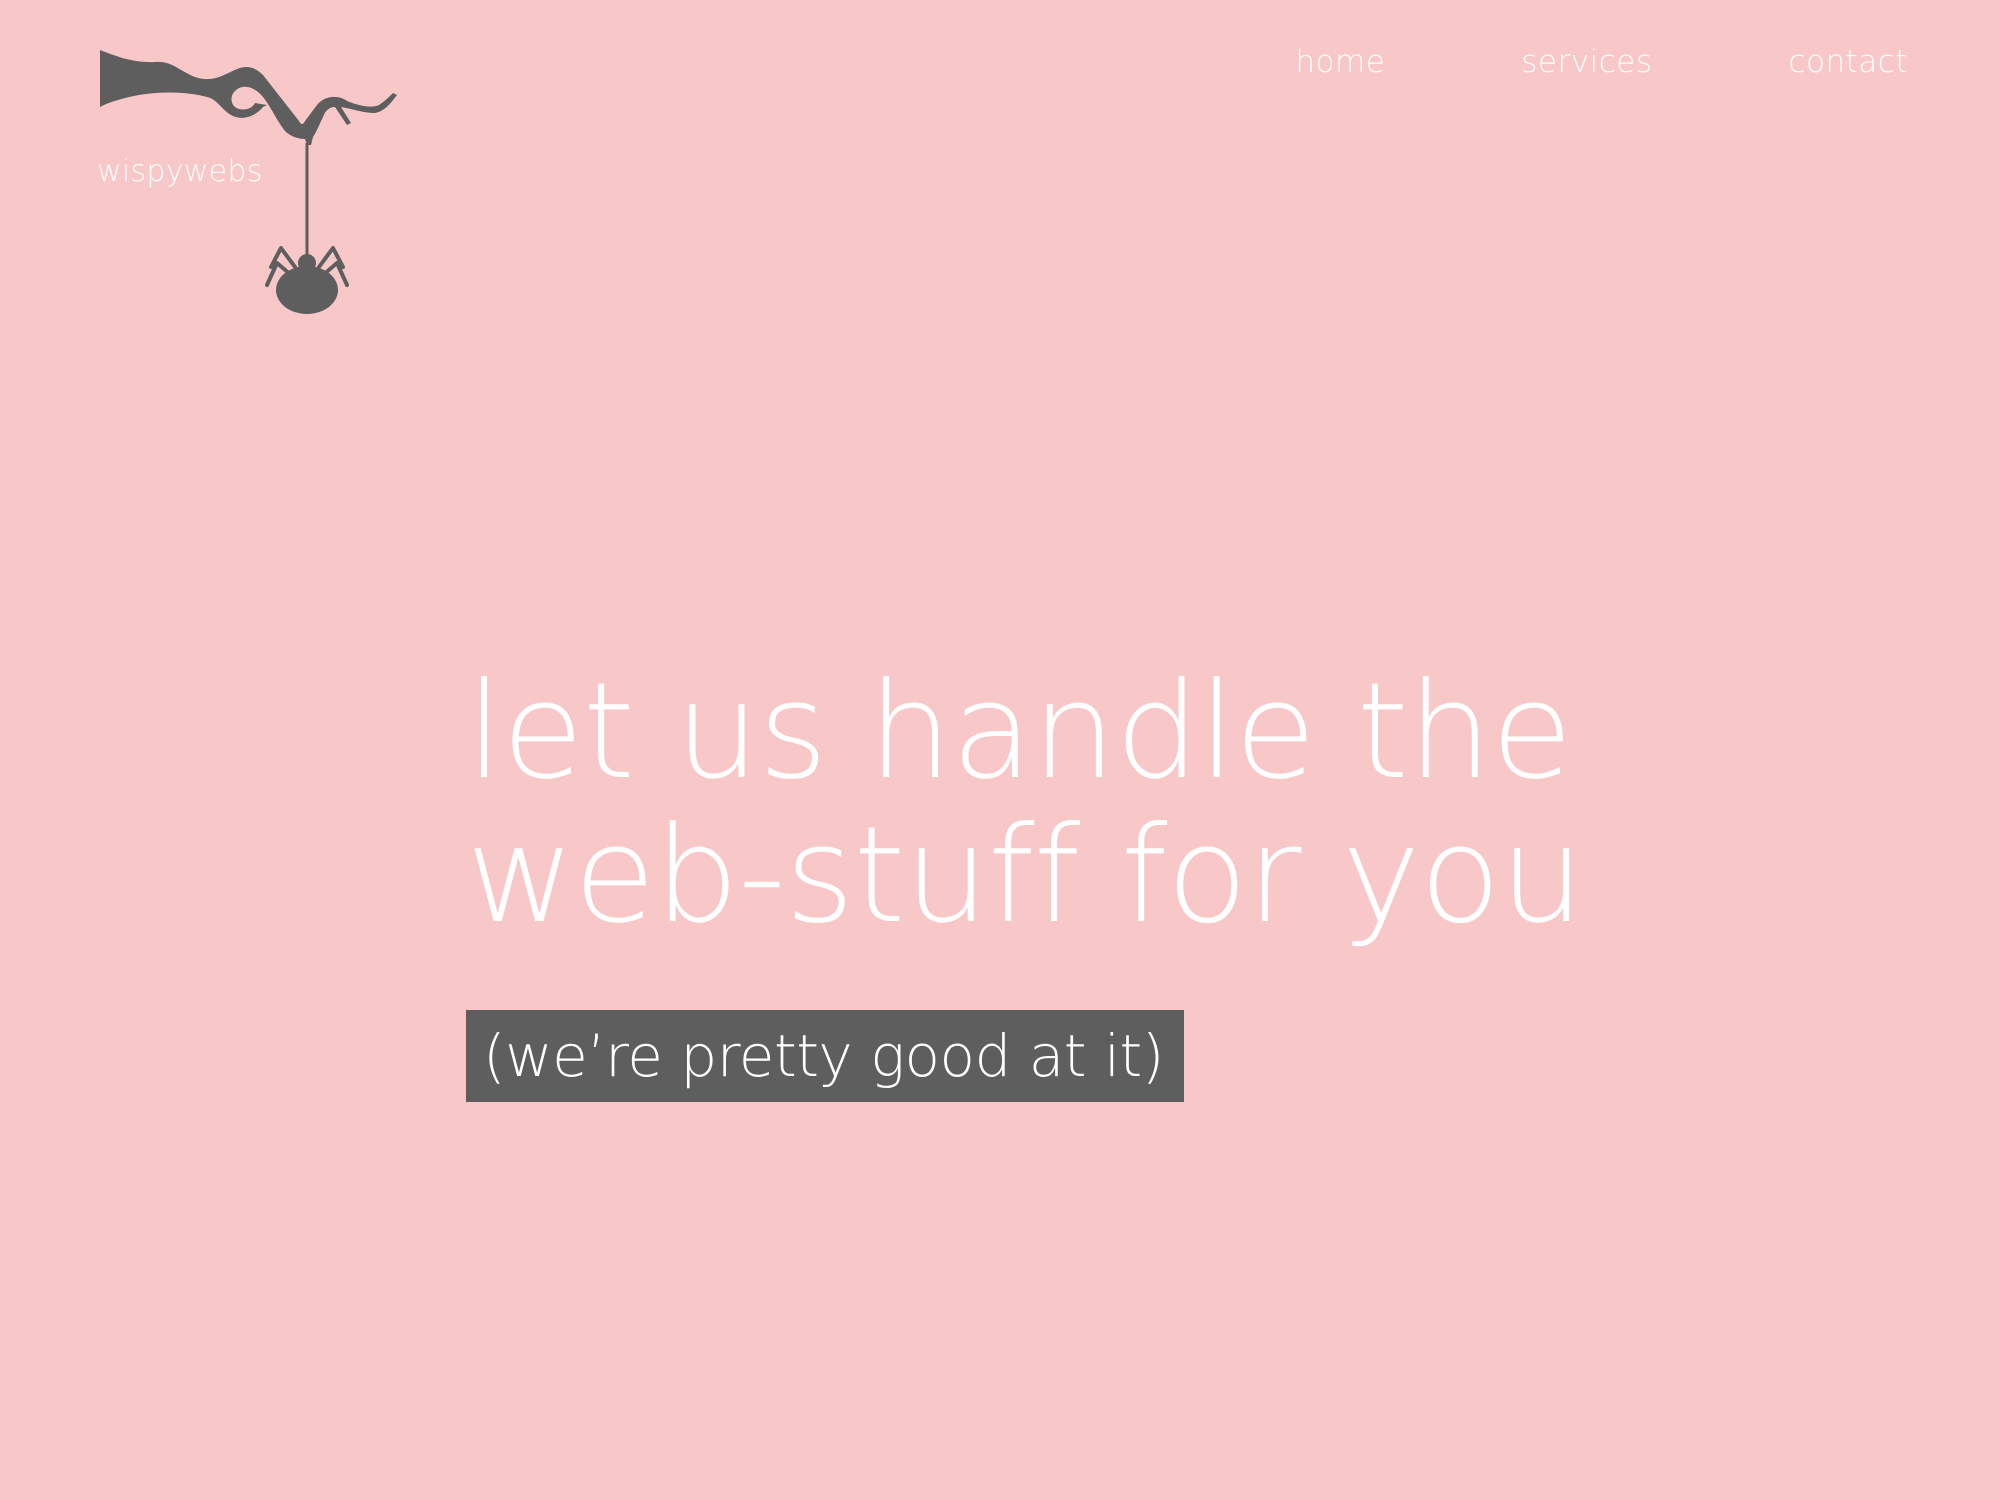 The image size is (2000, 1500). What do you see at coordinates (825, 1056) in the screenshot?
I see `hero-subheading: (we’re pretty good at it)` at bounding box center [825, 1056].